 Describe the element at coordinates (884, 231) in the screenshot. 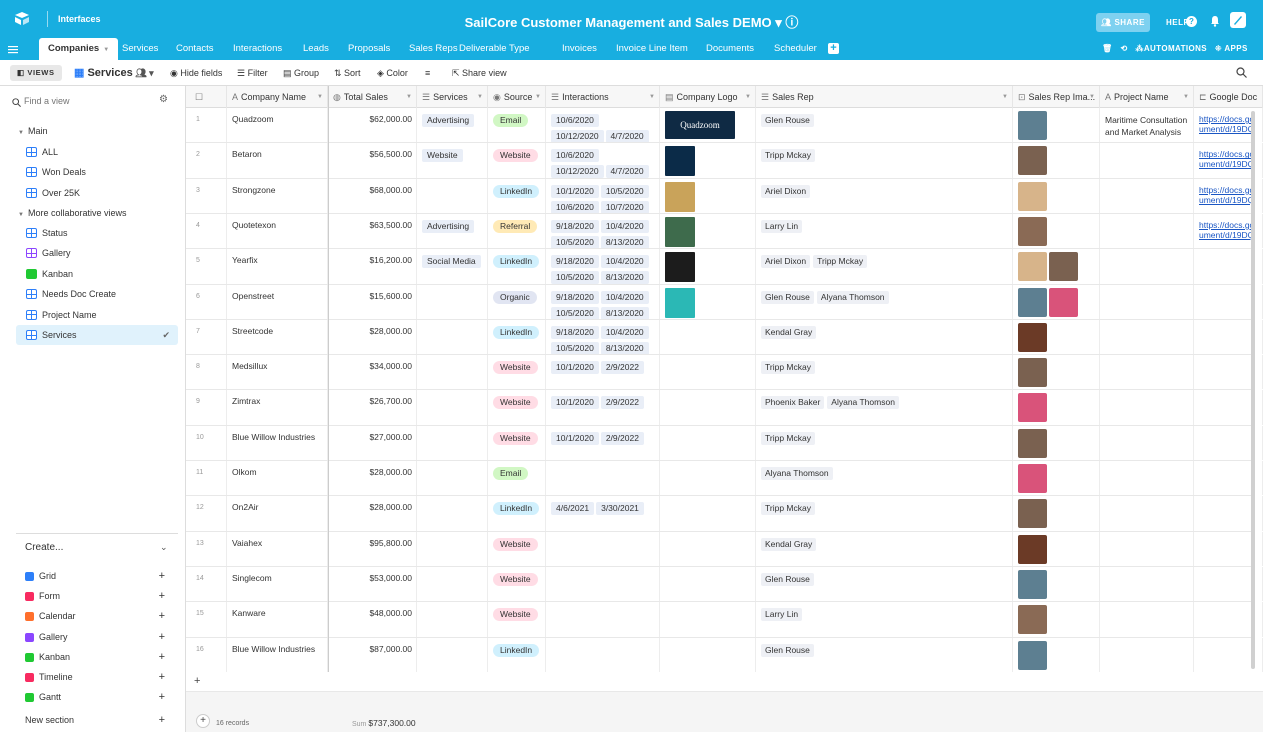

I see `sales-rep-cell: Larry Lin` at that location.